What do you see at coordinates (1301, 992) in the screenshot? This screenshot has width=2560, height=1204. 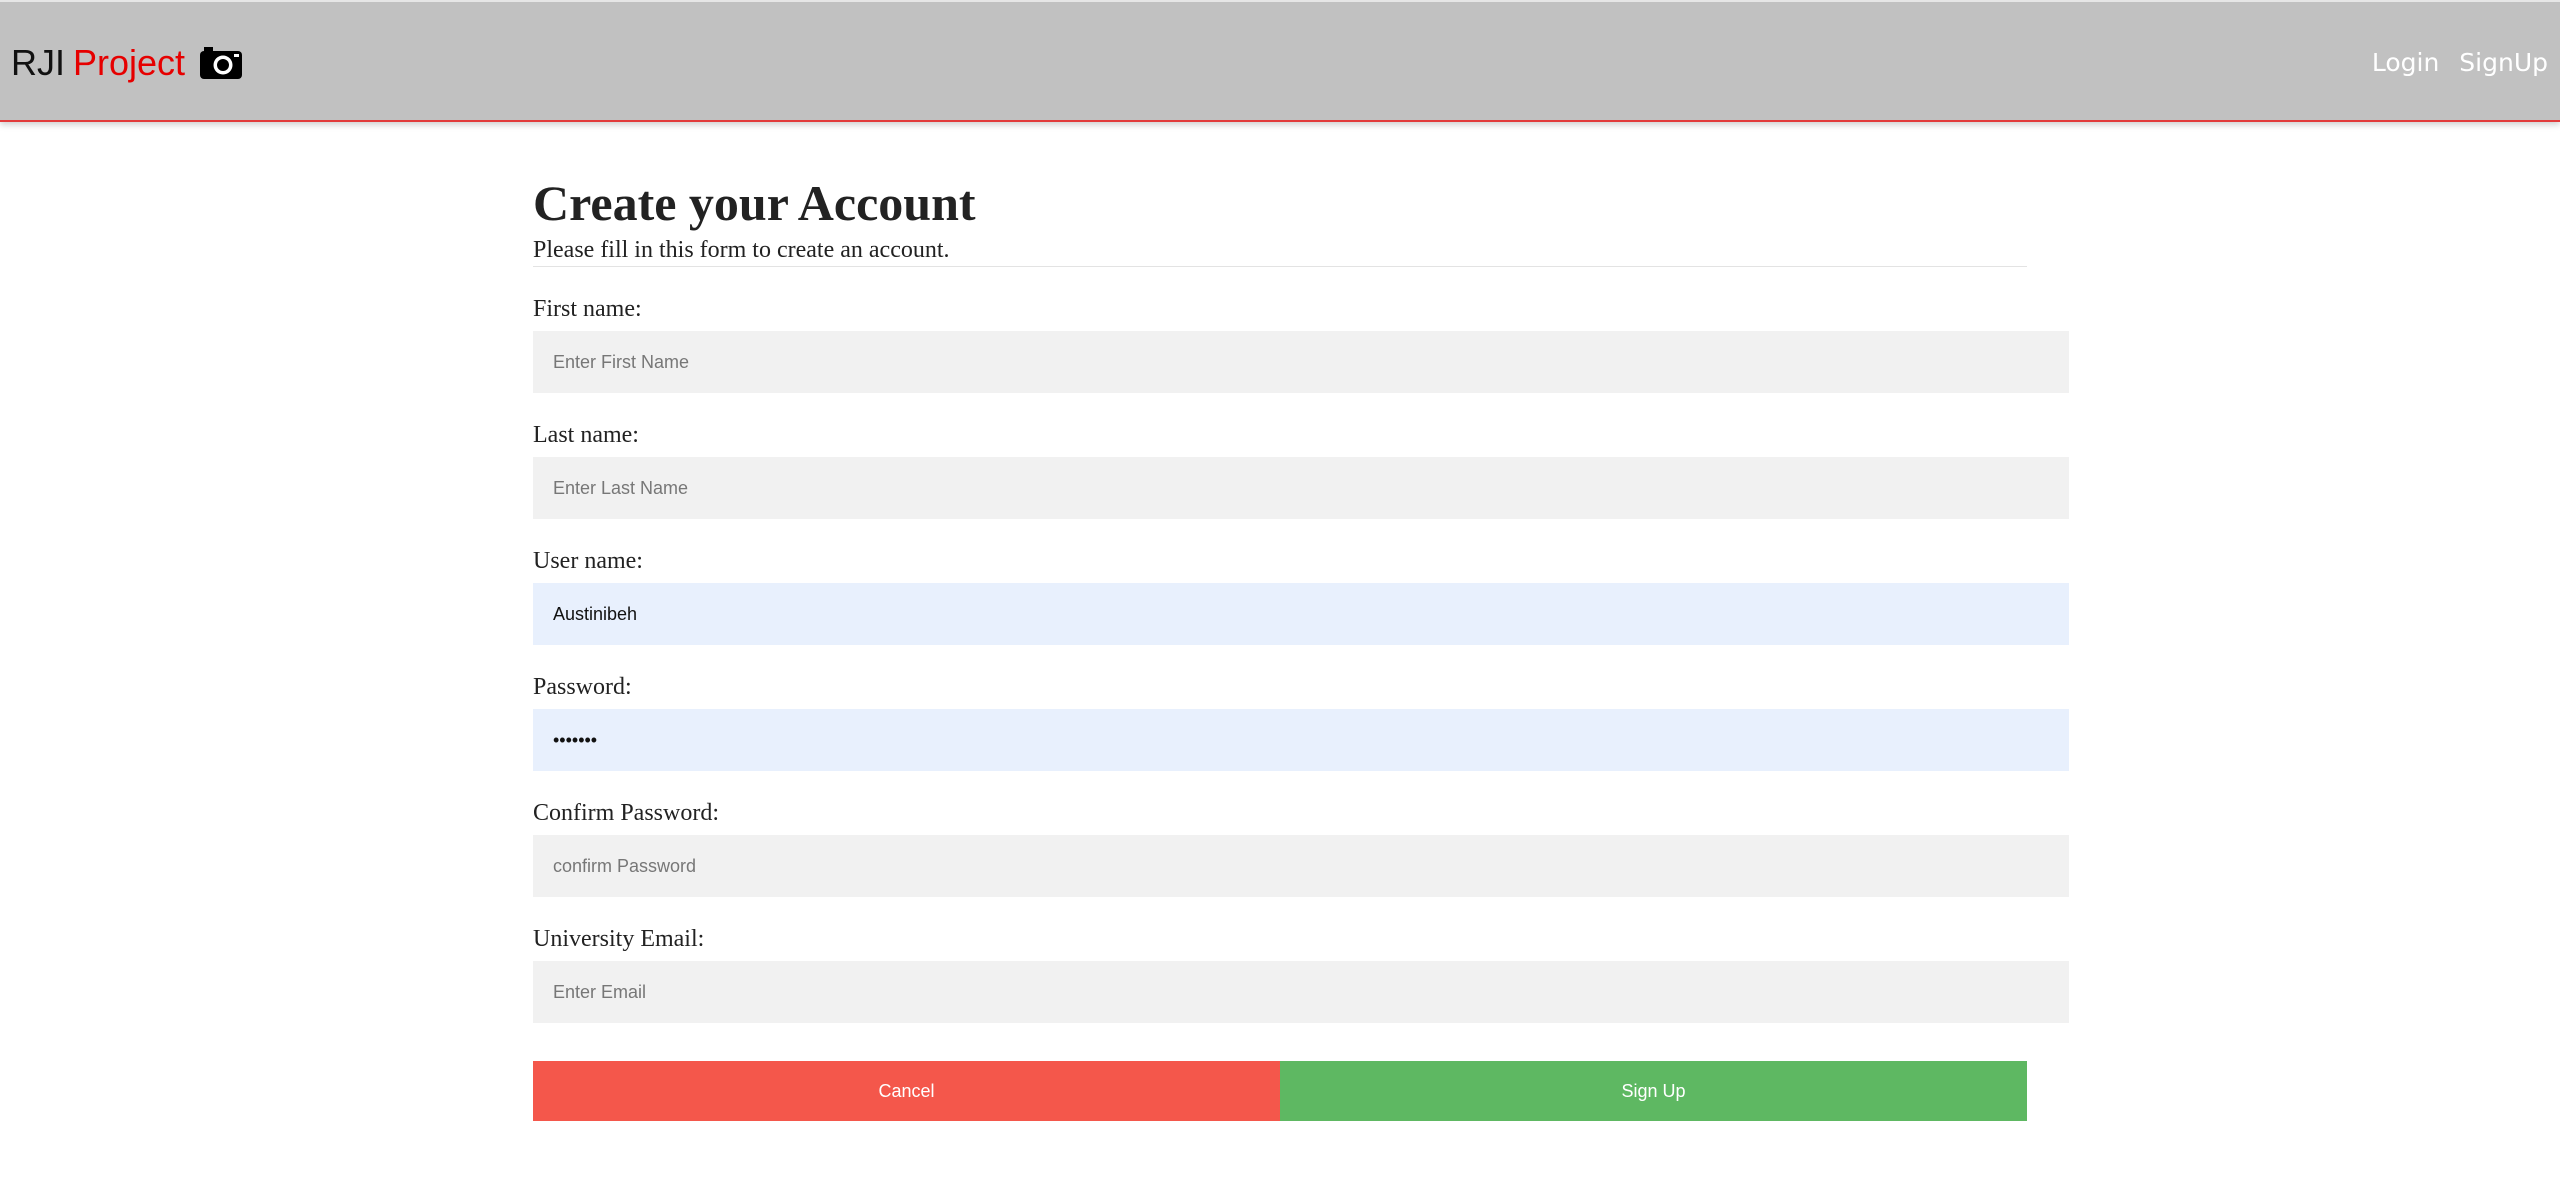 I see `university-email-input` at bounding box center [1301, 992].